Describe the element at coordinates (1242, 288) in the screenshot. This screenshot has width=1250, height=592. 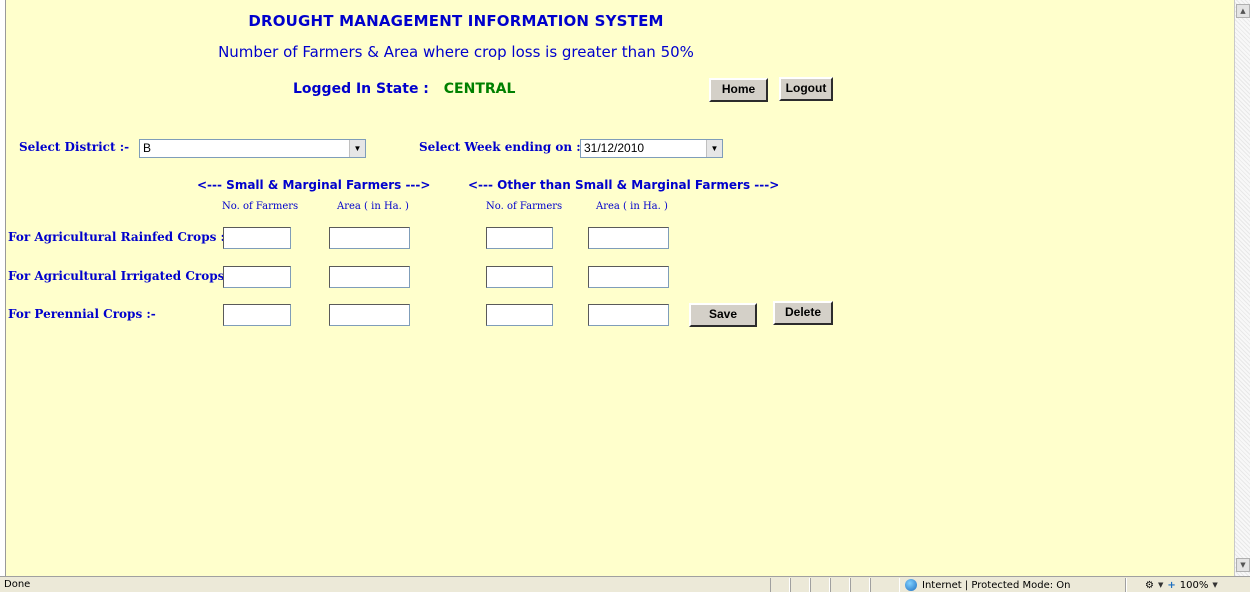
I see `vertical-scrollbar: ▲ ▼` at that location.